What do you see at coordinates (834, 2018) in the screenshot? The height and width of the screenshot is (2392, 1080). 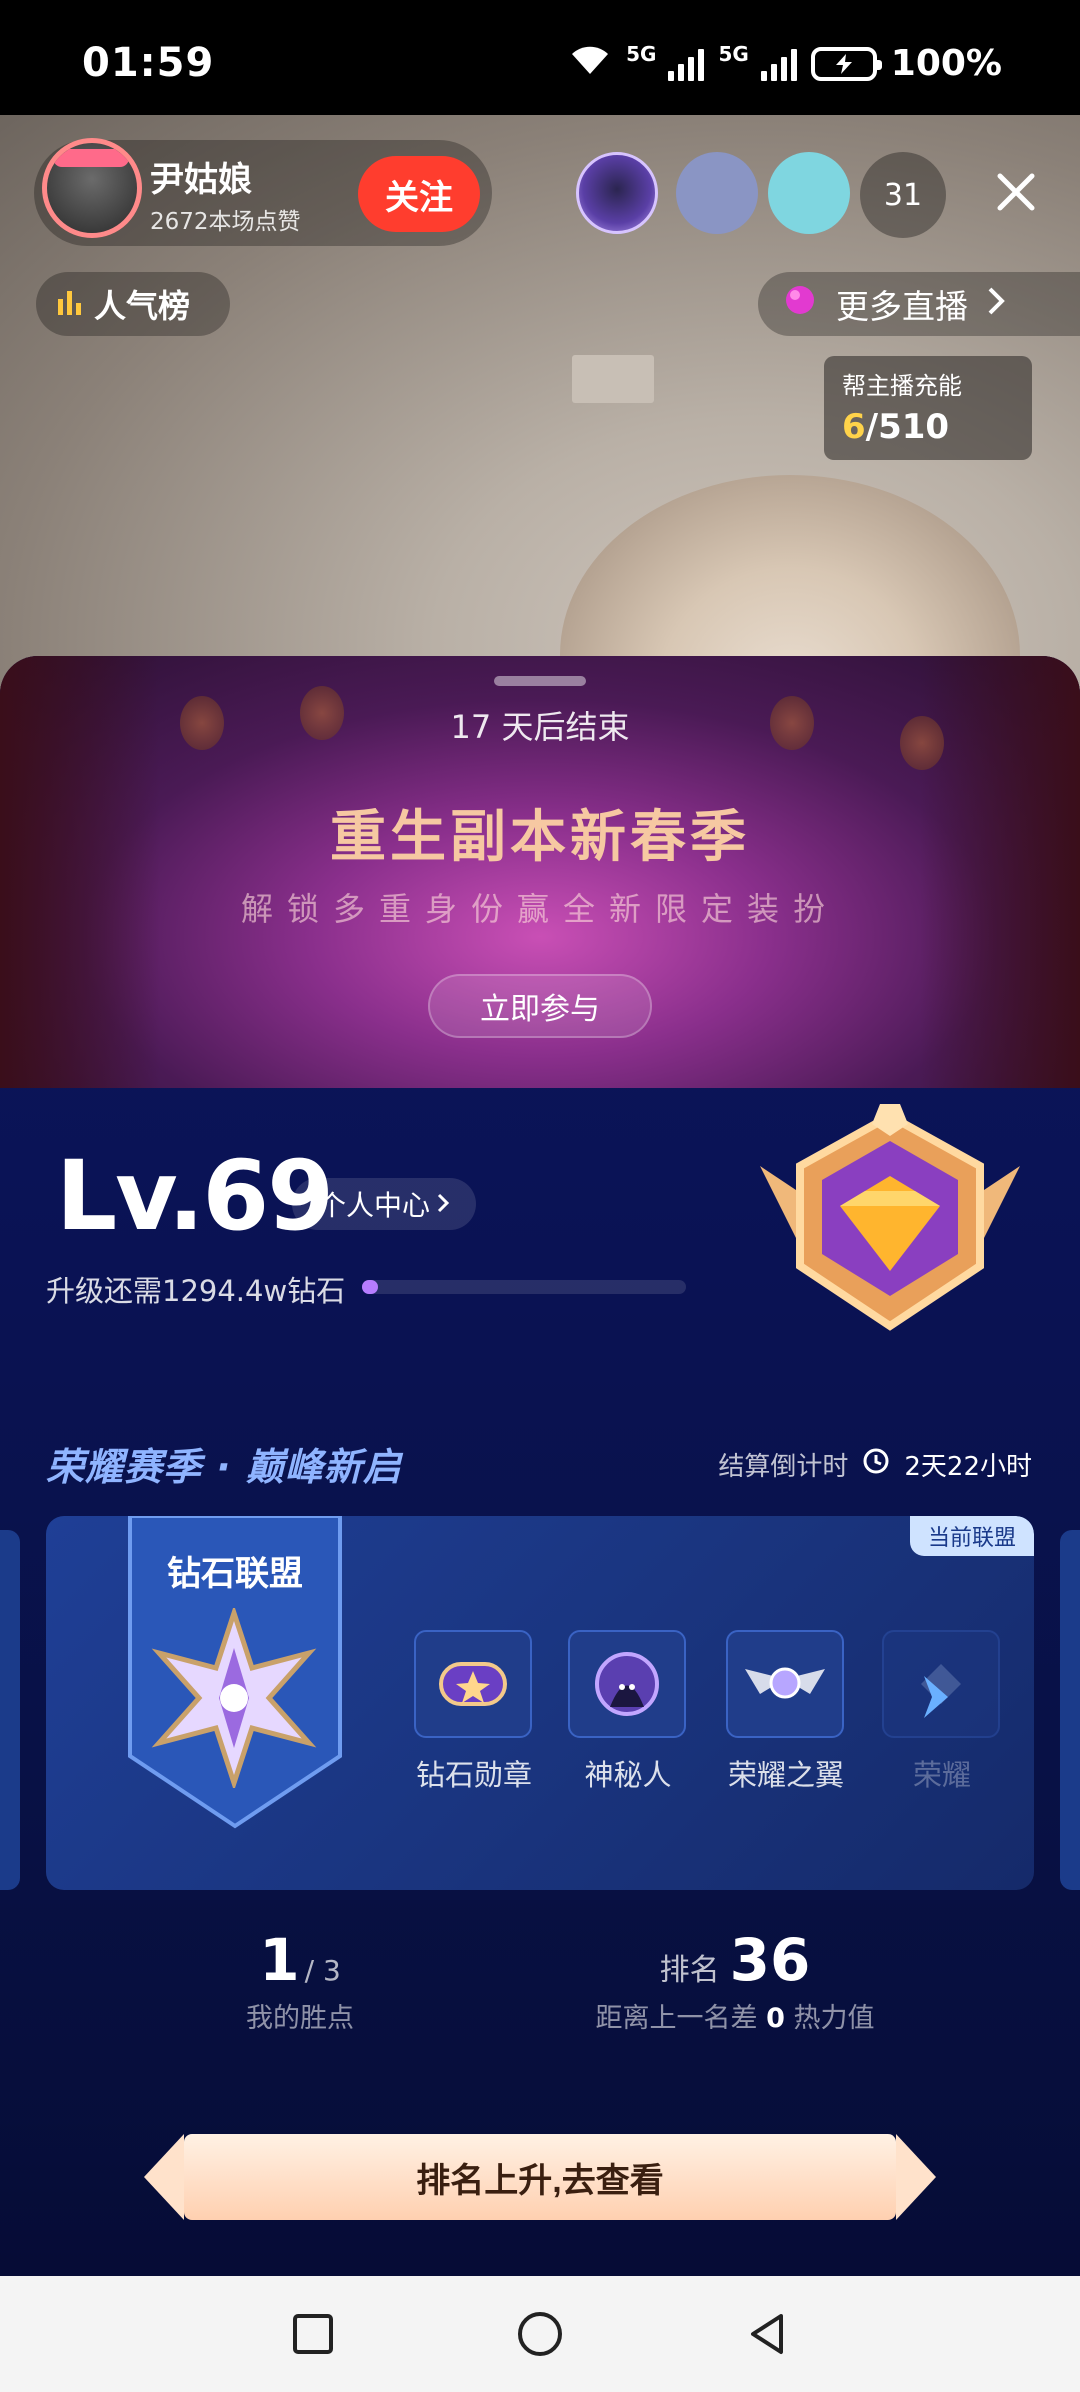 I see `rank-gap-suffix: 热力值` at bounding box center [834, 2018].